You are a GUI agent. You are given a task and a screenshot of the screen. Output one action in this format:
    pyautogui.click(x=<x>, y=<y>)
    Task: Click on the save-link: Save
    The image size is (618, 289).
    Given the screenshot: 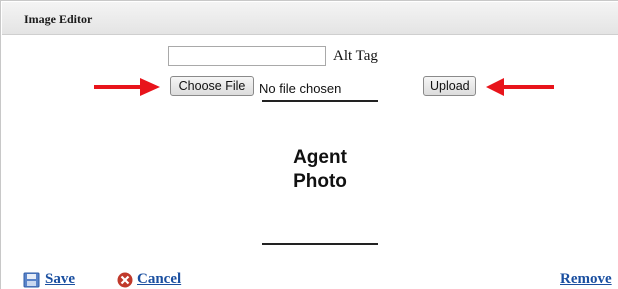 What is the action you would take?
    pyautogui.click(x=60, y=279)
    